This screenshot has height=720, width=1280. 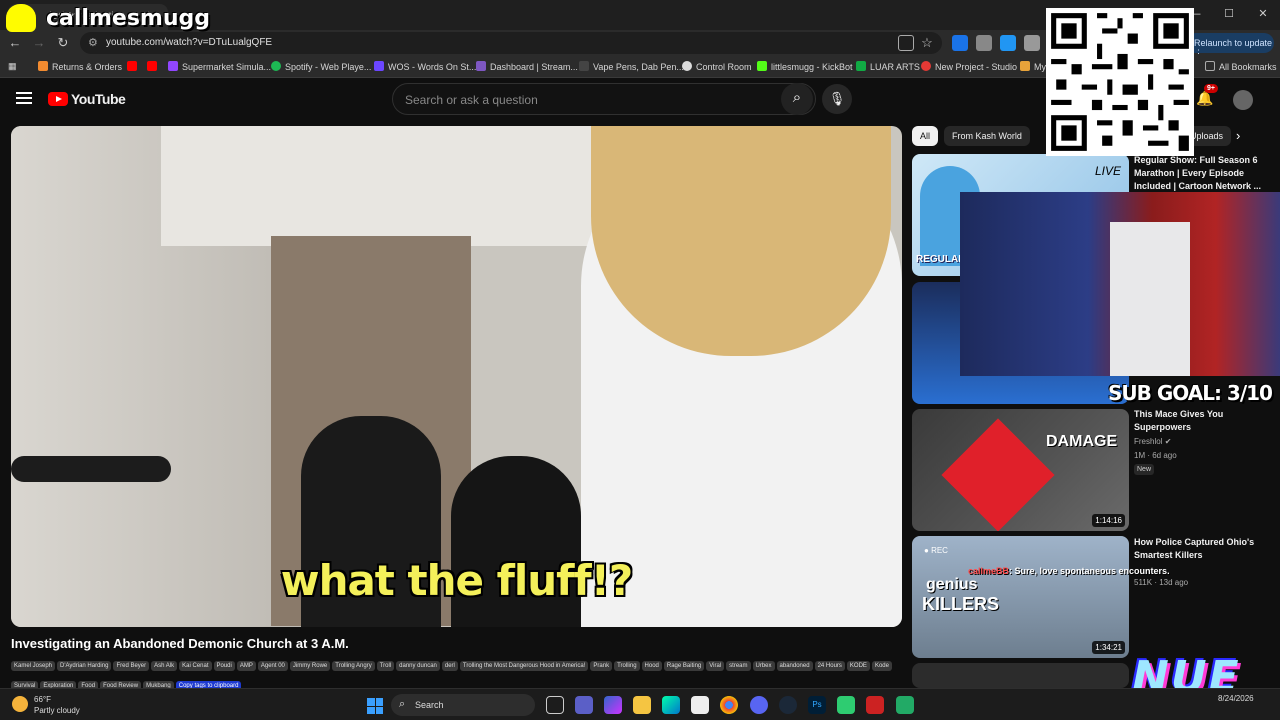 I want to click on reload-icon: ↻, so click(x=63, y=43).